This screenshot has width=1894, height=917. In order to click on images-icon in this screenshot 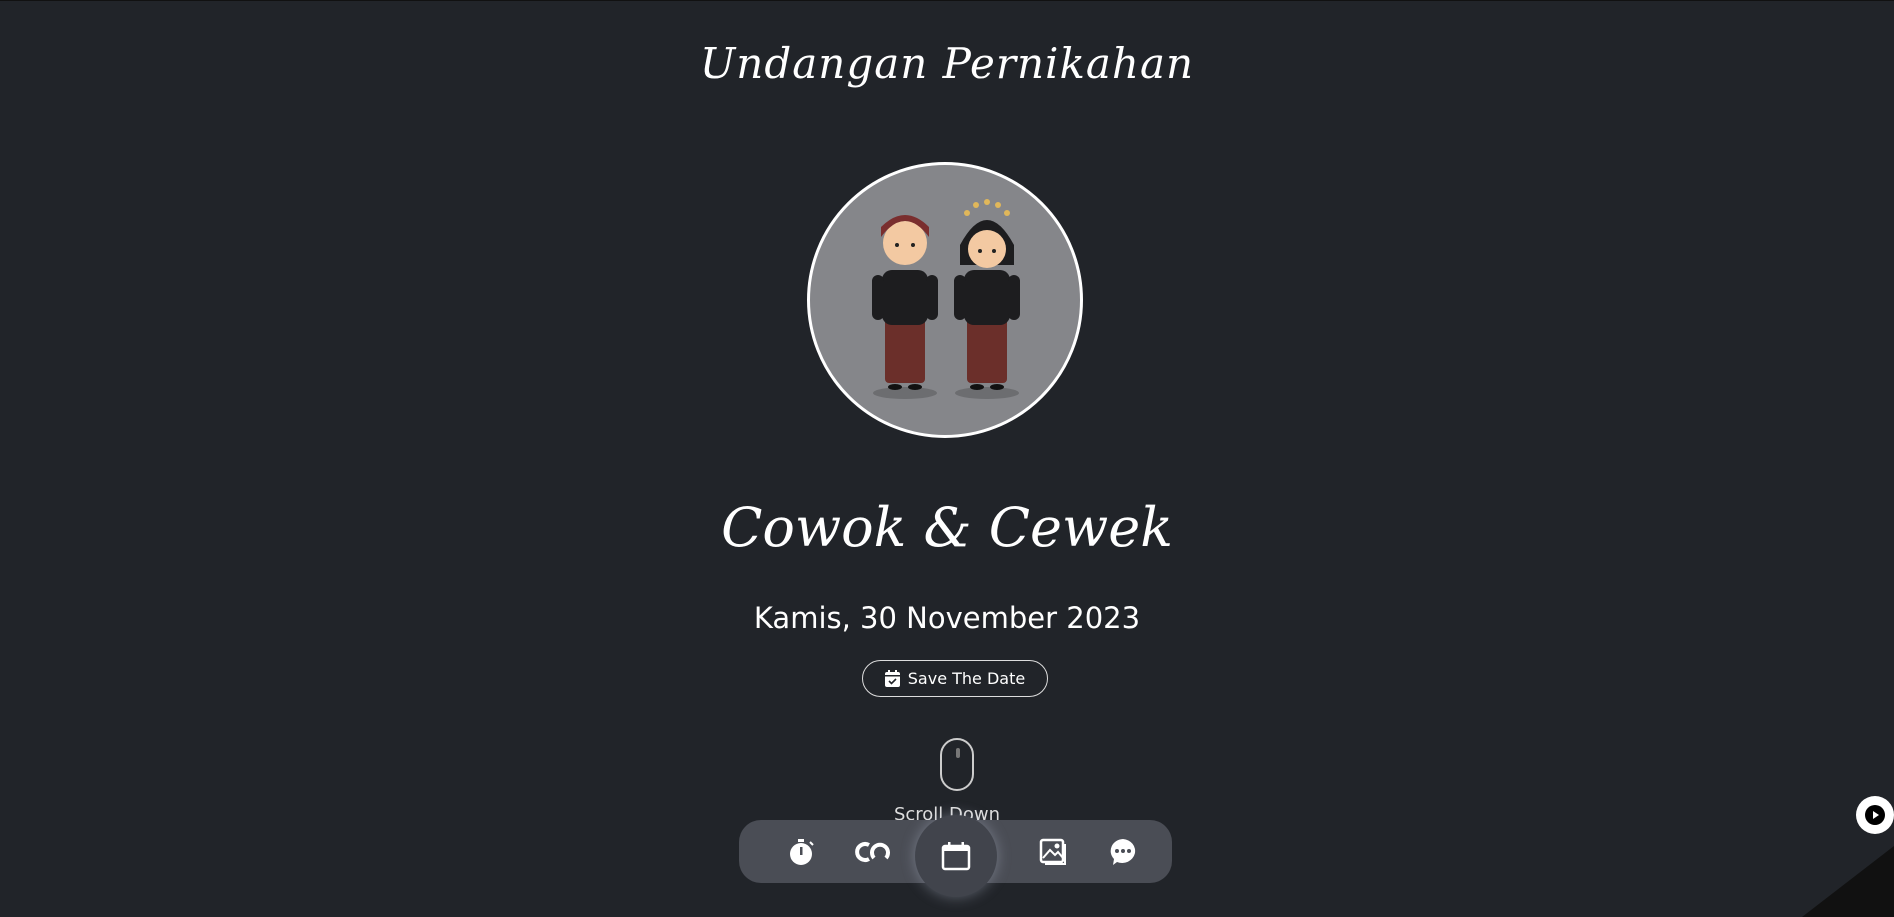, I will do `click(1052, 851)`.